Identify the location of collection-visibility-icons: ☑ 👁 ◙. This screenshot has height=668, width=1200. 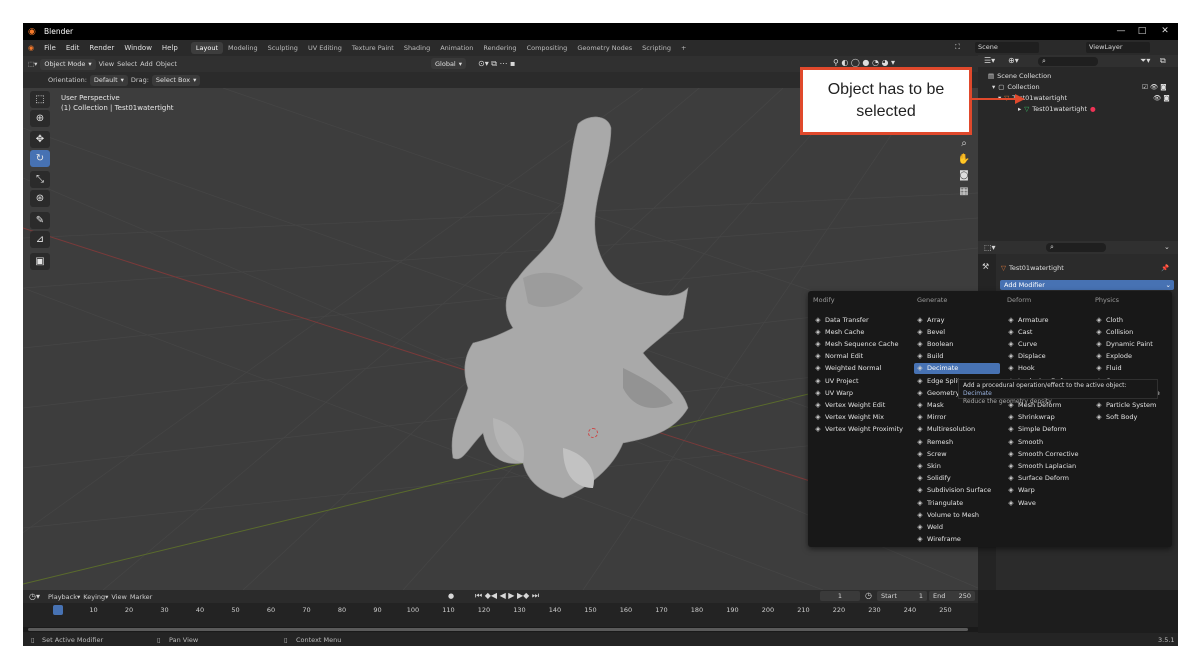
(1154, 87).